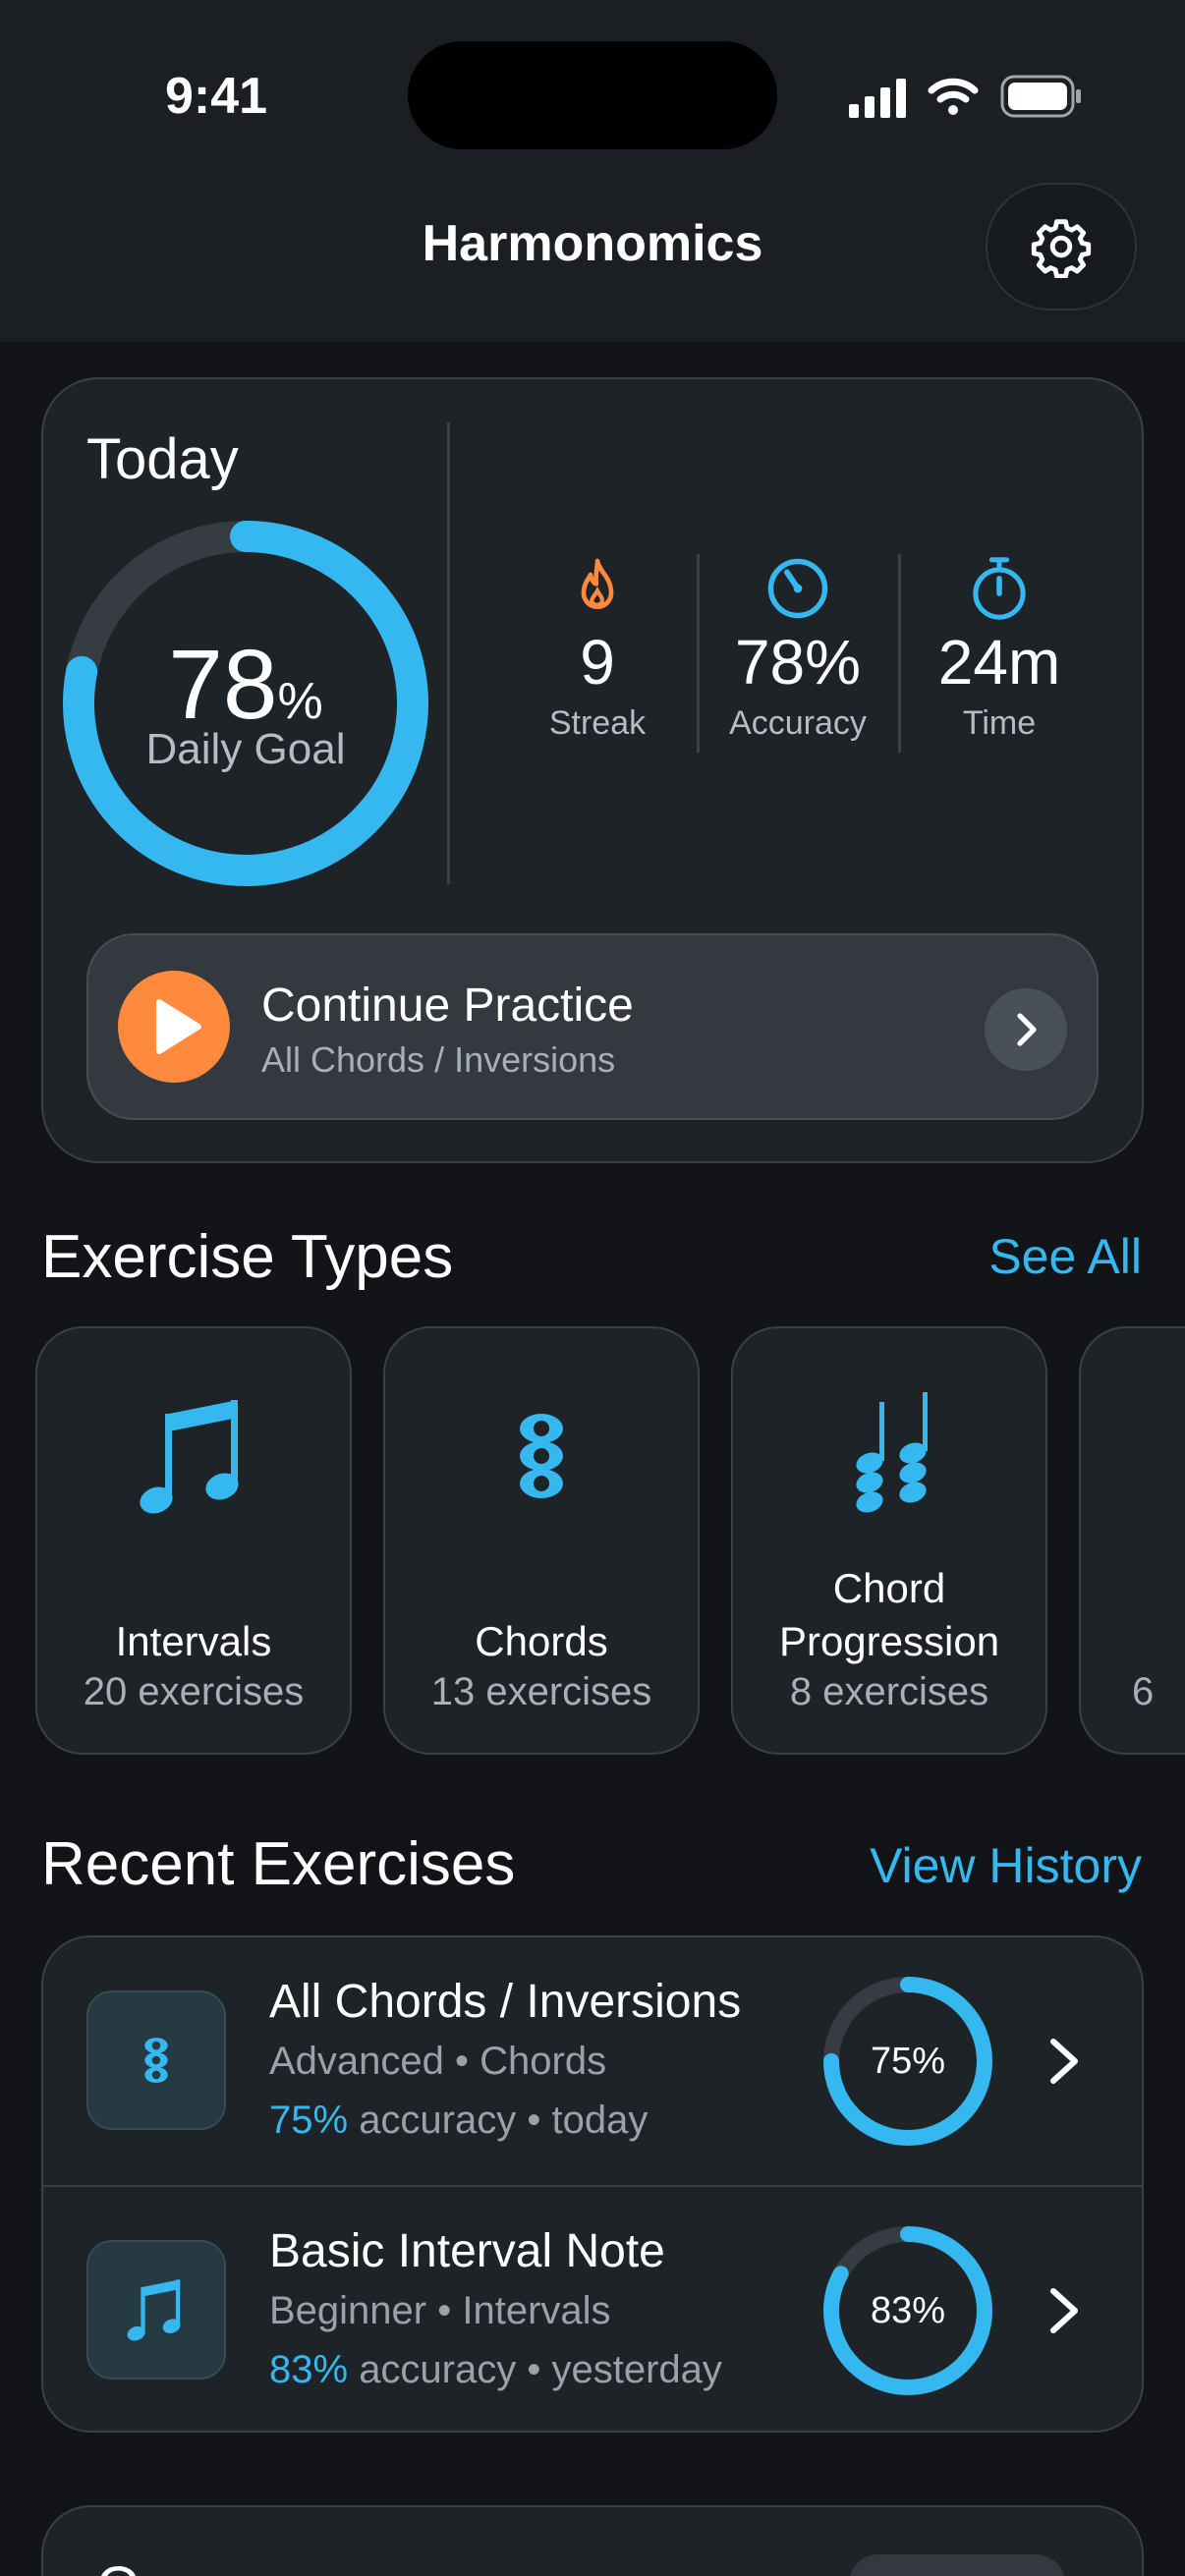  What do you see at coordinates (889, 1540) in the screenshot?
I see `exercise-type-chord-progression: Chord Progression 8 exercises` at bounding box center [889, 1540].